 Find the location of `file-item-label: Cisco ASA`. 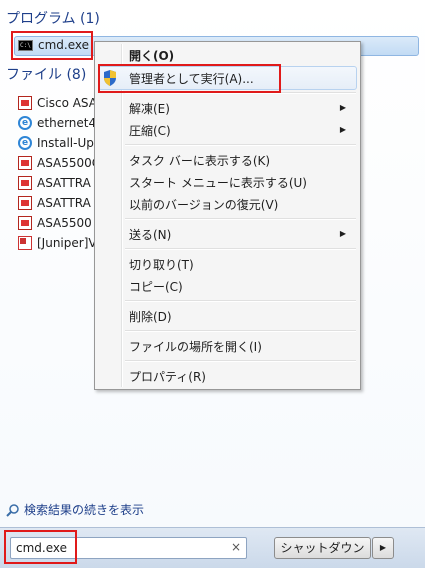

file-item-label: Cisco ASA is located at coordinates (67, 103).